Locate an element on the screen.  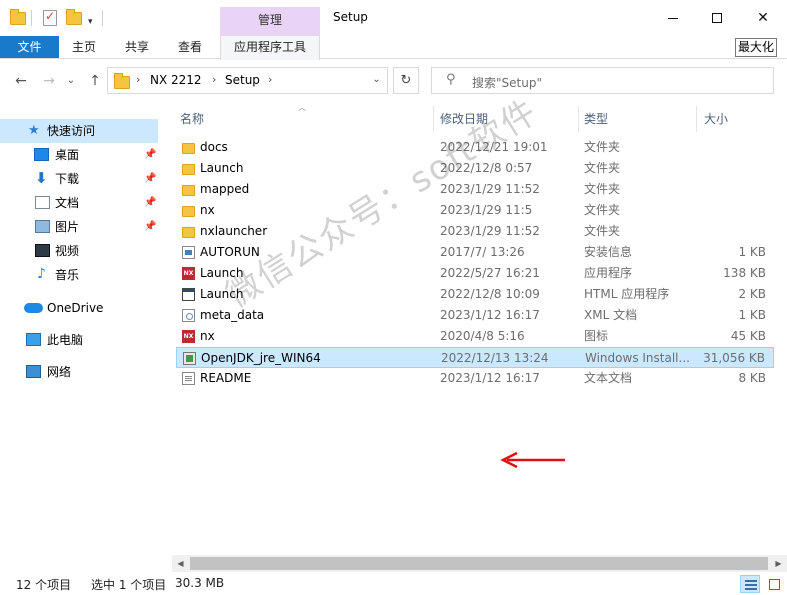
cloud-icon is located at coordinates (33, 308).